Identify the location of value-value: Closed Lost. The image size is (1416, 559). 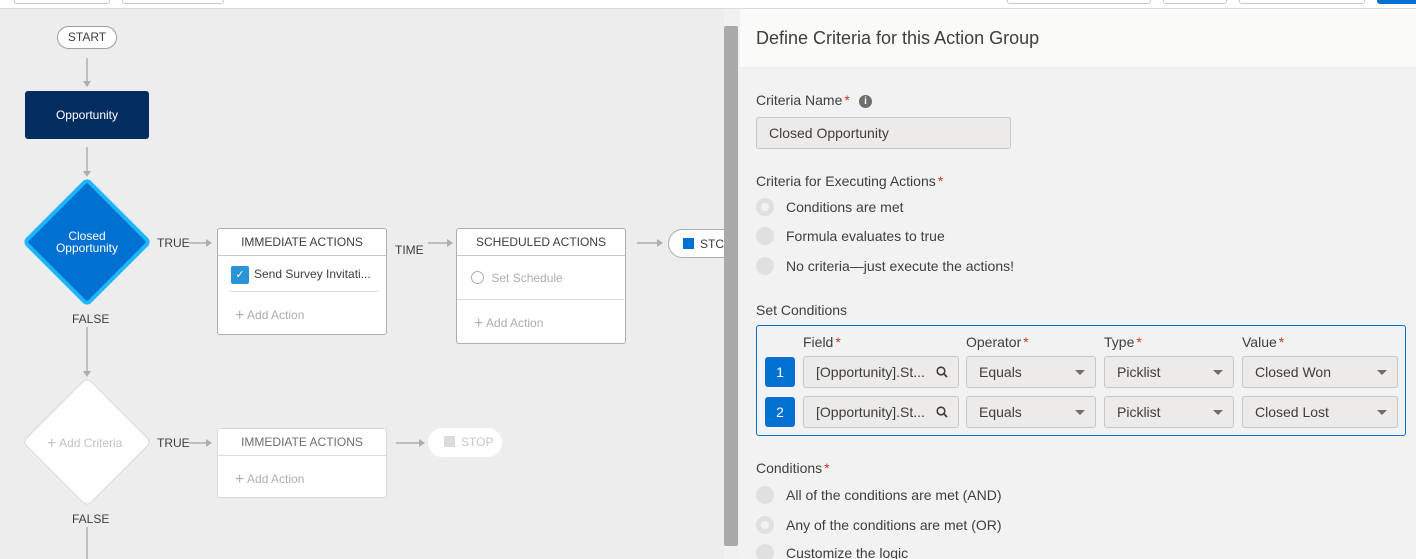
(1292, 412).